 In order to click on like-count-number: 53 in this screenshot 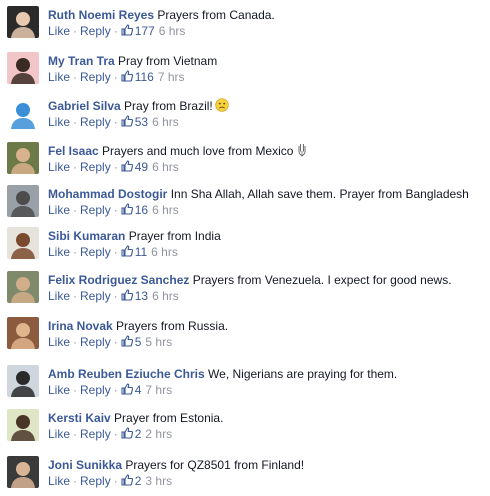, I will do `click(141, 122)`.